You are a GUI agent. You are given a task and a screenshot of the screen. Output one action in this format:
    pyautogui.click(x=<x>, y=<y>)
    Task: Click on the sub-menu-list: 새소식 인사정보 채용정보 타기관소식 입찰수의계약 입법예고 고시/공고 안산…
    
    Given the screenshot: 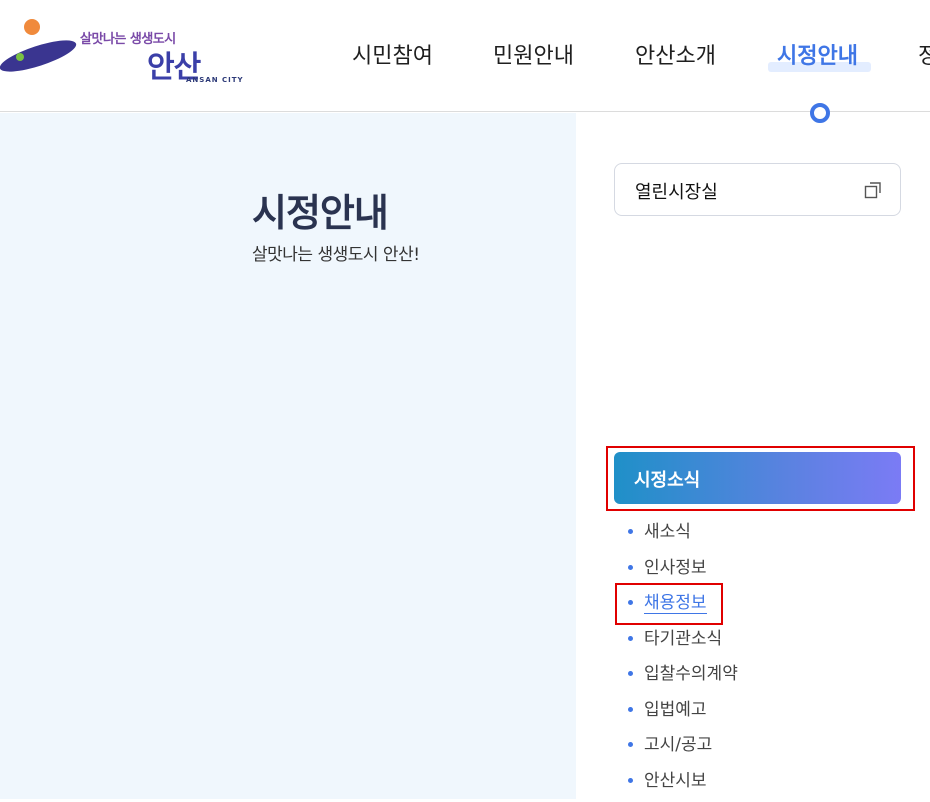 What is the action you would take?
    pyautogui.click(x=768, y=660)
    